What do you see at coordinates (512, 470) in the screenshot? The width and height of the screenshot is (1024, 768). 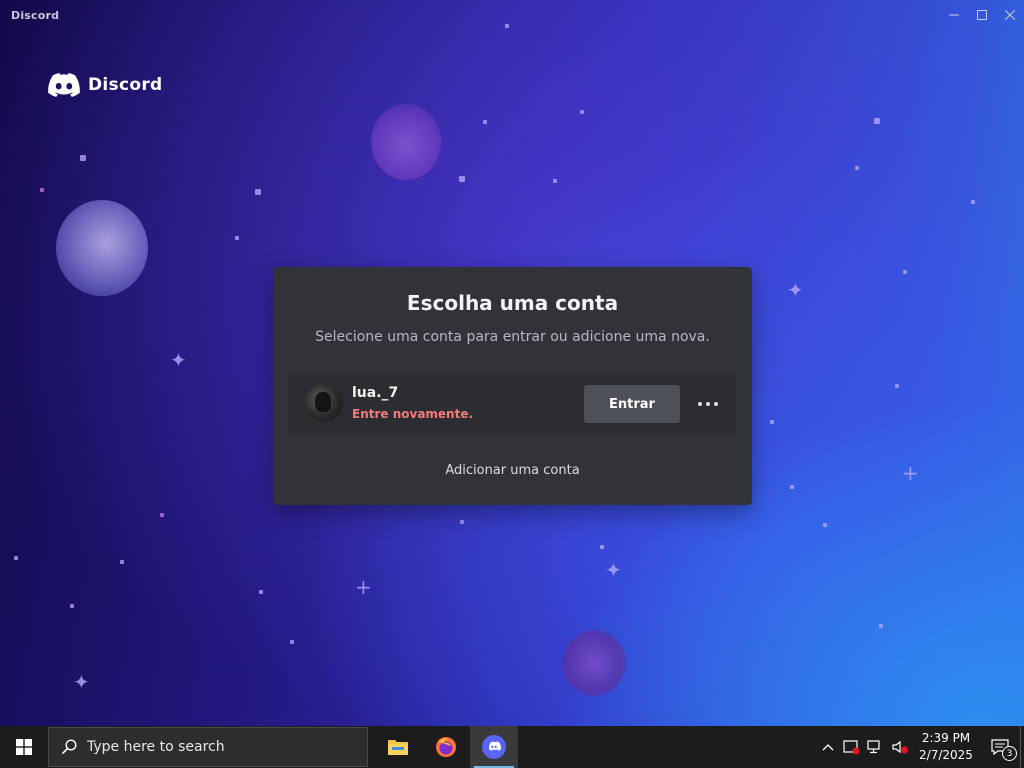 I see `add-account-link: Adicionar uma conta` at bounding box center [512, 470].